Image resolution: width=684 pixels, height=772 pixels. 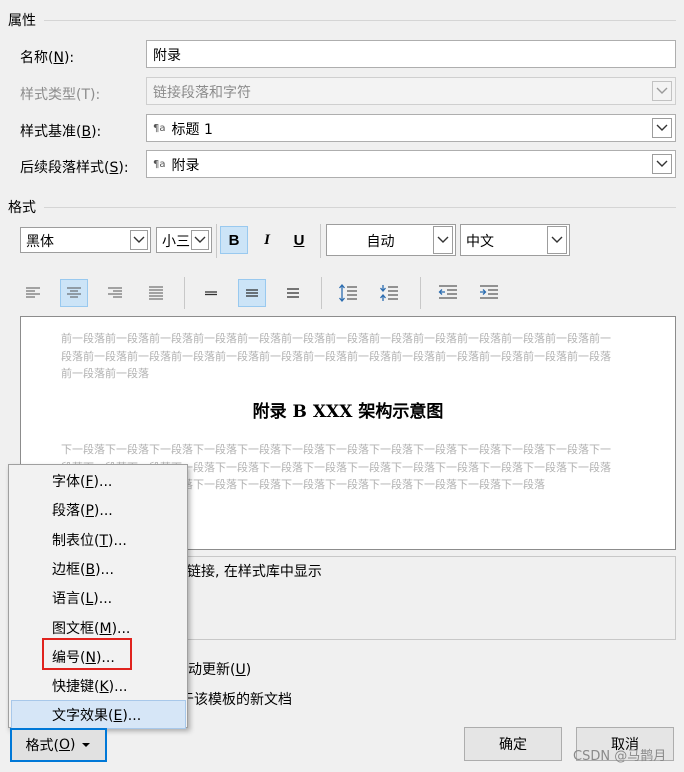 What do you see at coordinates (411, 91) in the screenshot?
I see `style-type-select: 链接段落和字符` at bounding box center [411, 91].